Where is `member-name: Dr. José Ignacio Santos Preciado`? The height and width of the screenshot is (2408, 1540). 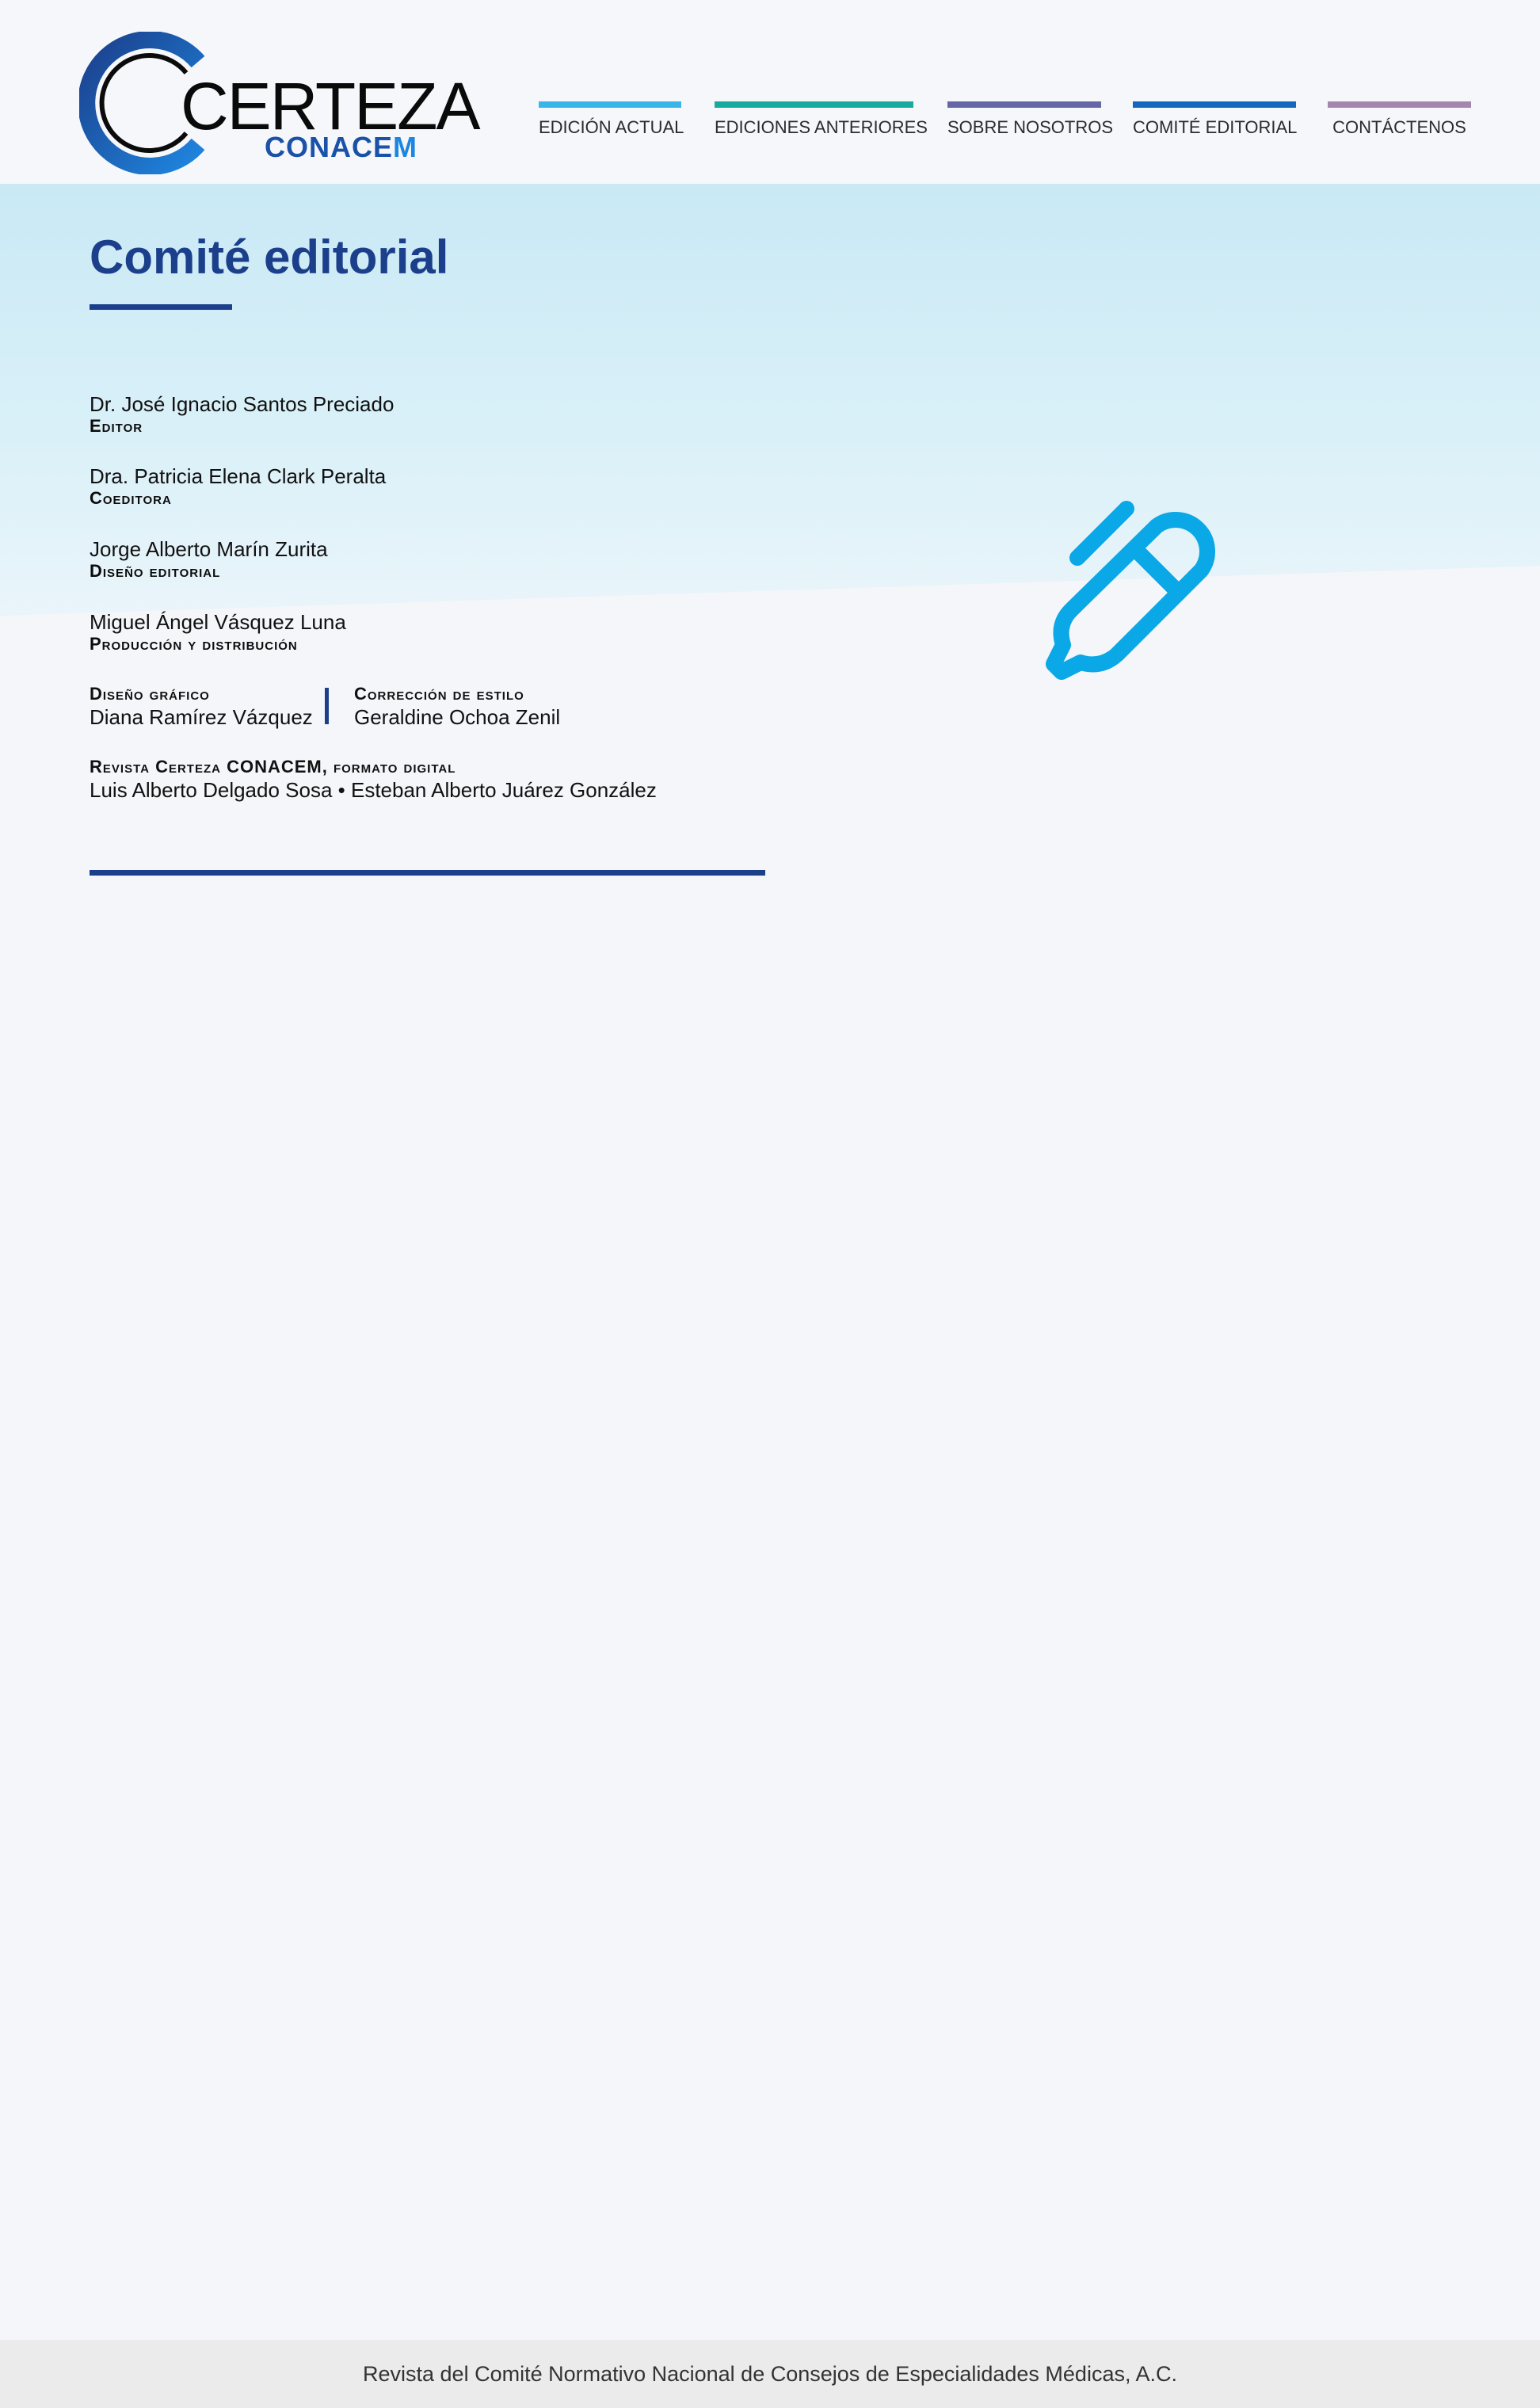 member-name: Dr. José Ignacio Santos Preciado is located at coordinates (242, 404).